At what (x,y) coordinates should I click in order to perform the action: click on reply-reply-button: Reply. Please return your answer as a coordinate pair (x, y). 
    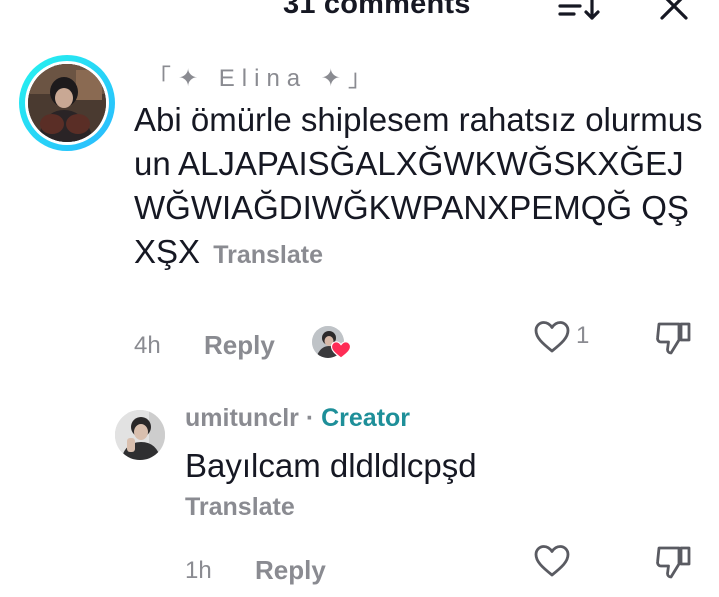
    Looking at the image, I should click on (290, 570).